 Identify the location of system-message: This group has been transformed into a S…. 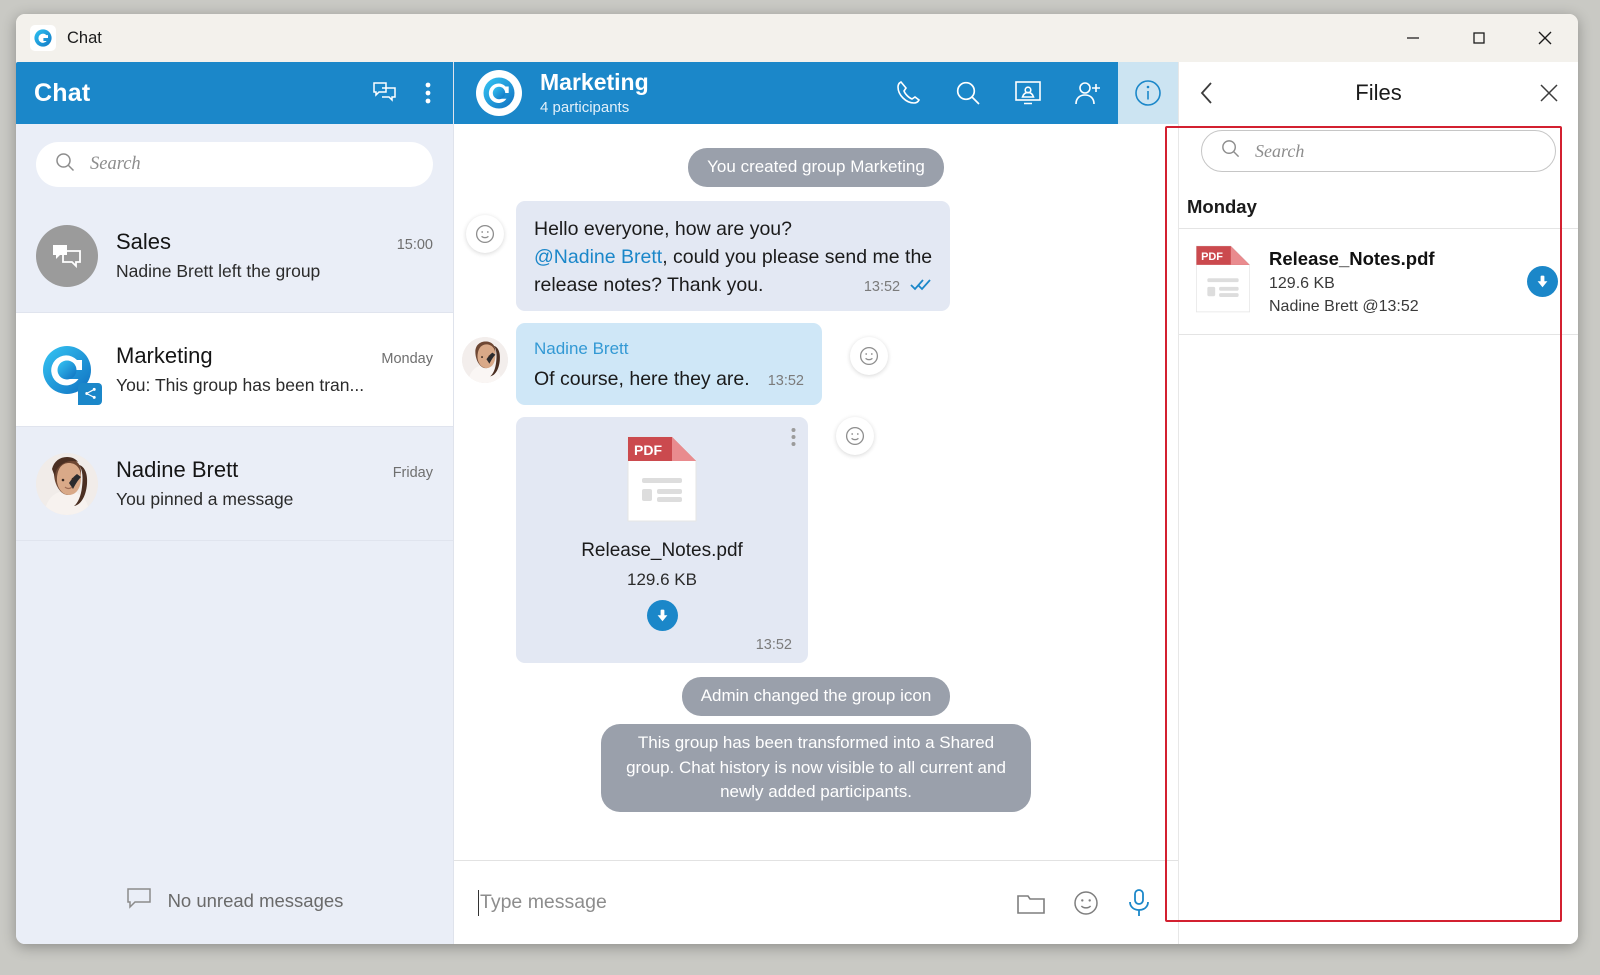
(816, 767).